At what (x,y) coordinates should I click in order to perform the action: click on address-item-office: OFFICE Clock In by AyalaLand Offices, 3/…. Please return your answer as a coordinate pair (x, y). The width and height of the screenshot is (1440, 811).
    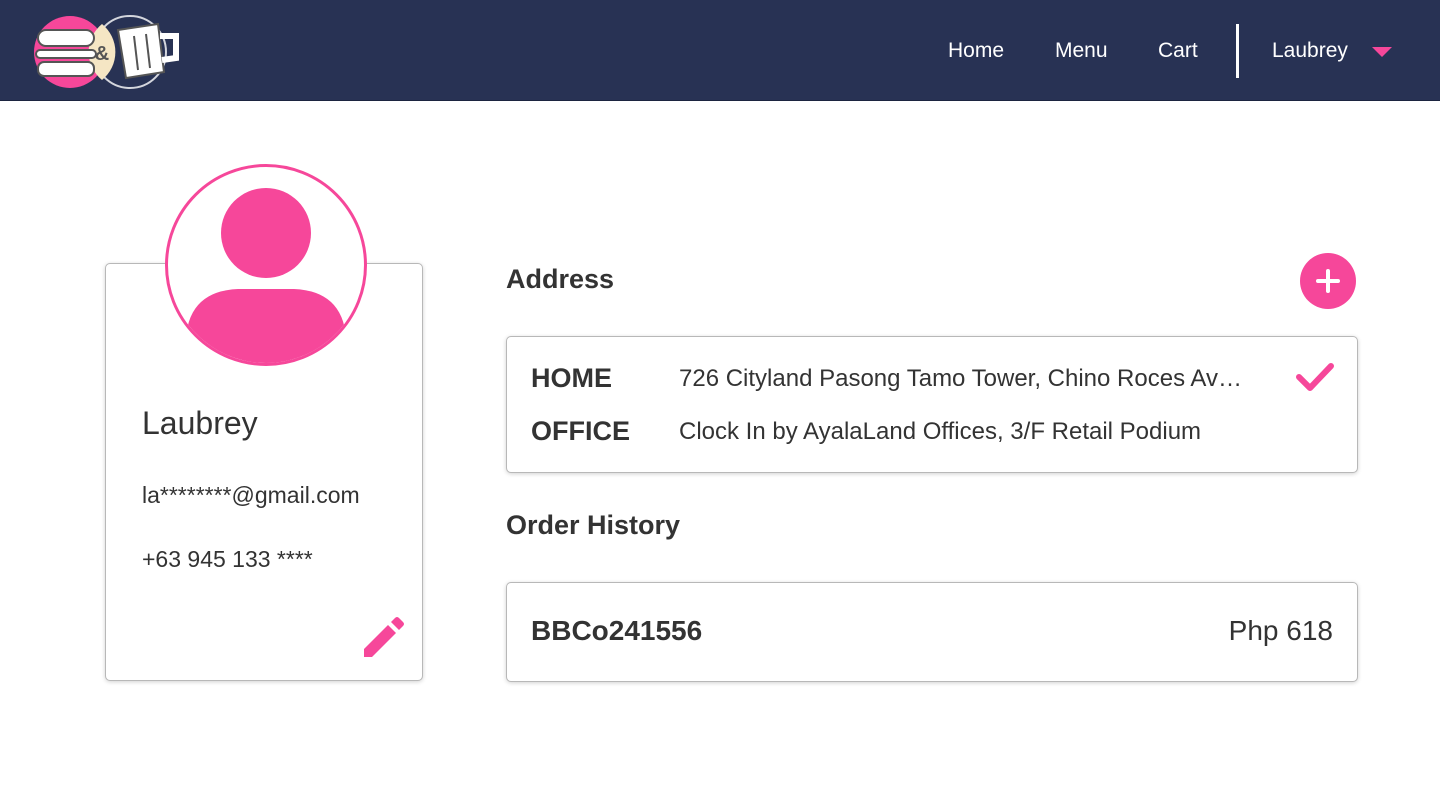
    Looking at the image, I should click on (931, 433).